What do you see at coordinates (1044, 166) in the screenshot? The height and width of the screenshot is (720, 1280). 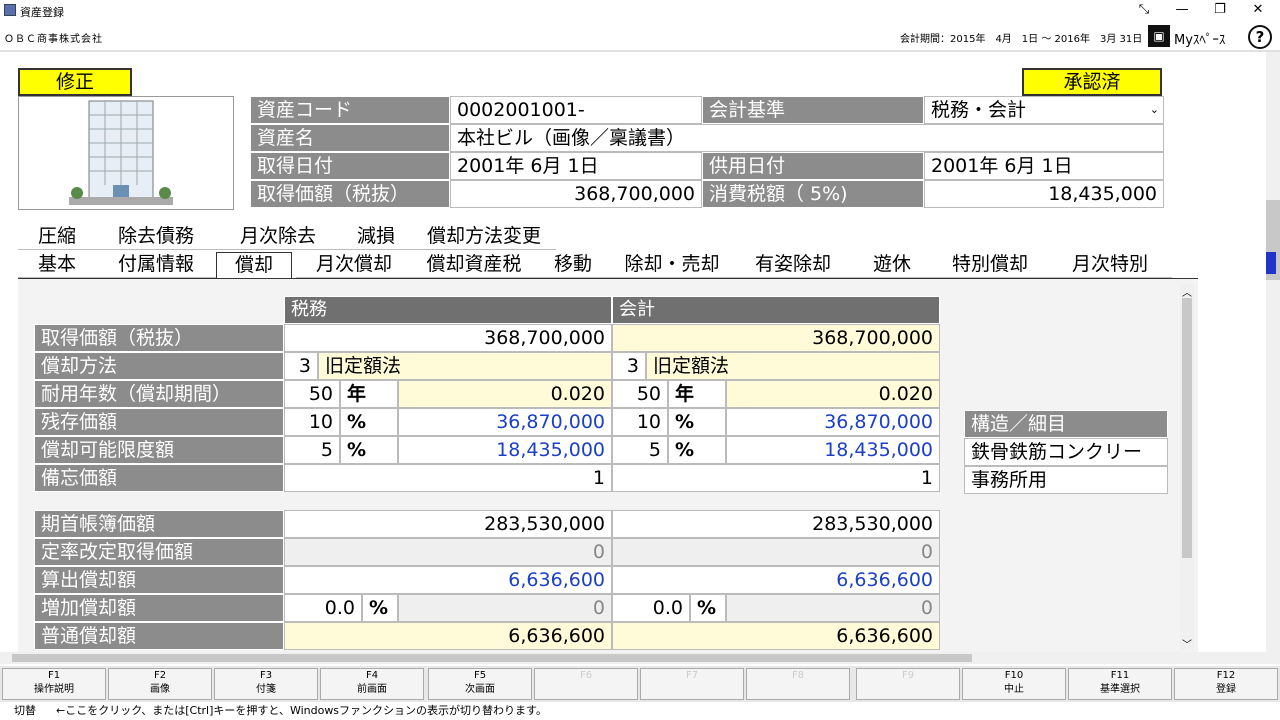 I see `use-date-field: 2001年 6月 1日` at bounding box center [1044, 166].